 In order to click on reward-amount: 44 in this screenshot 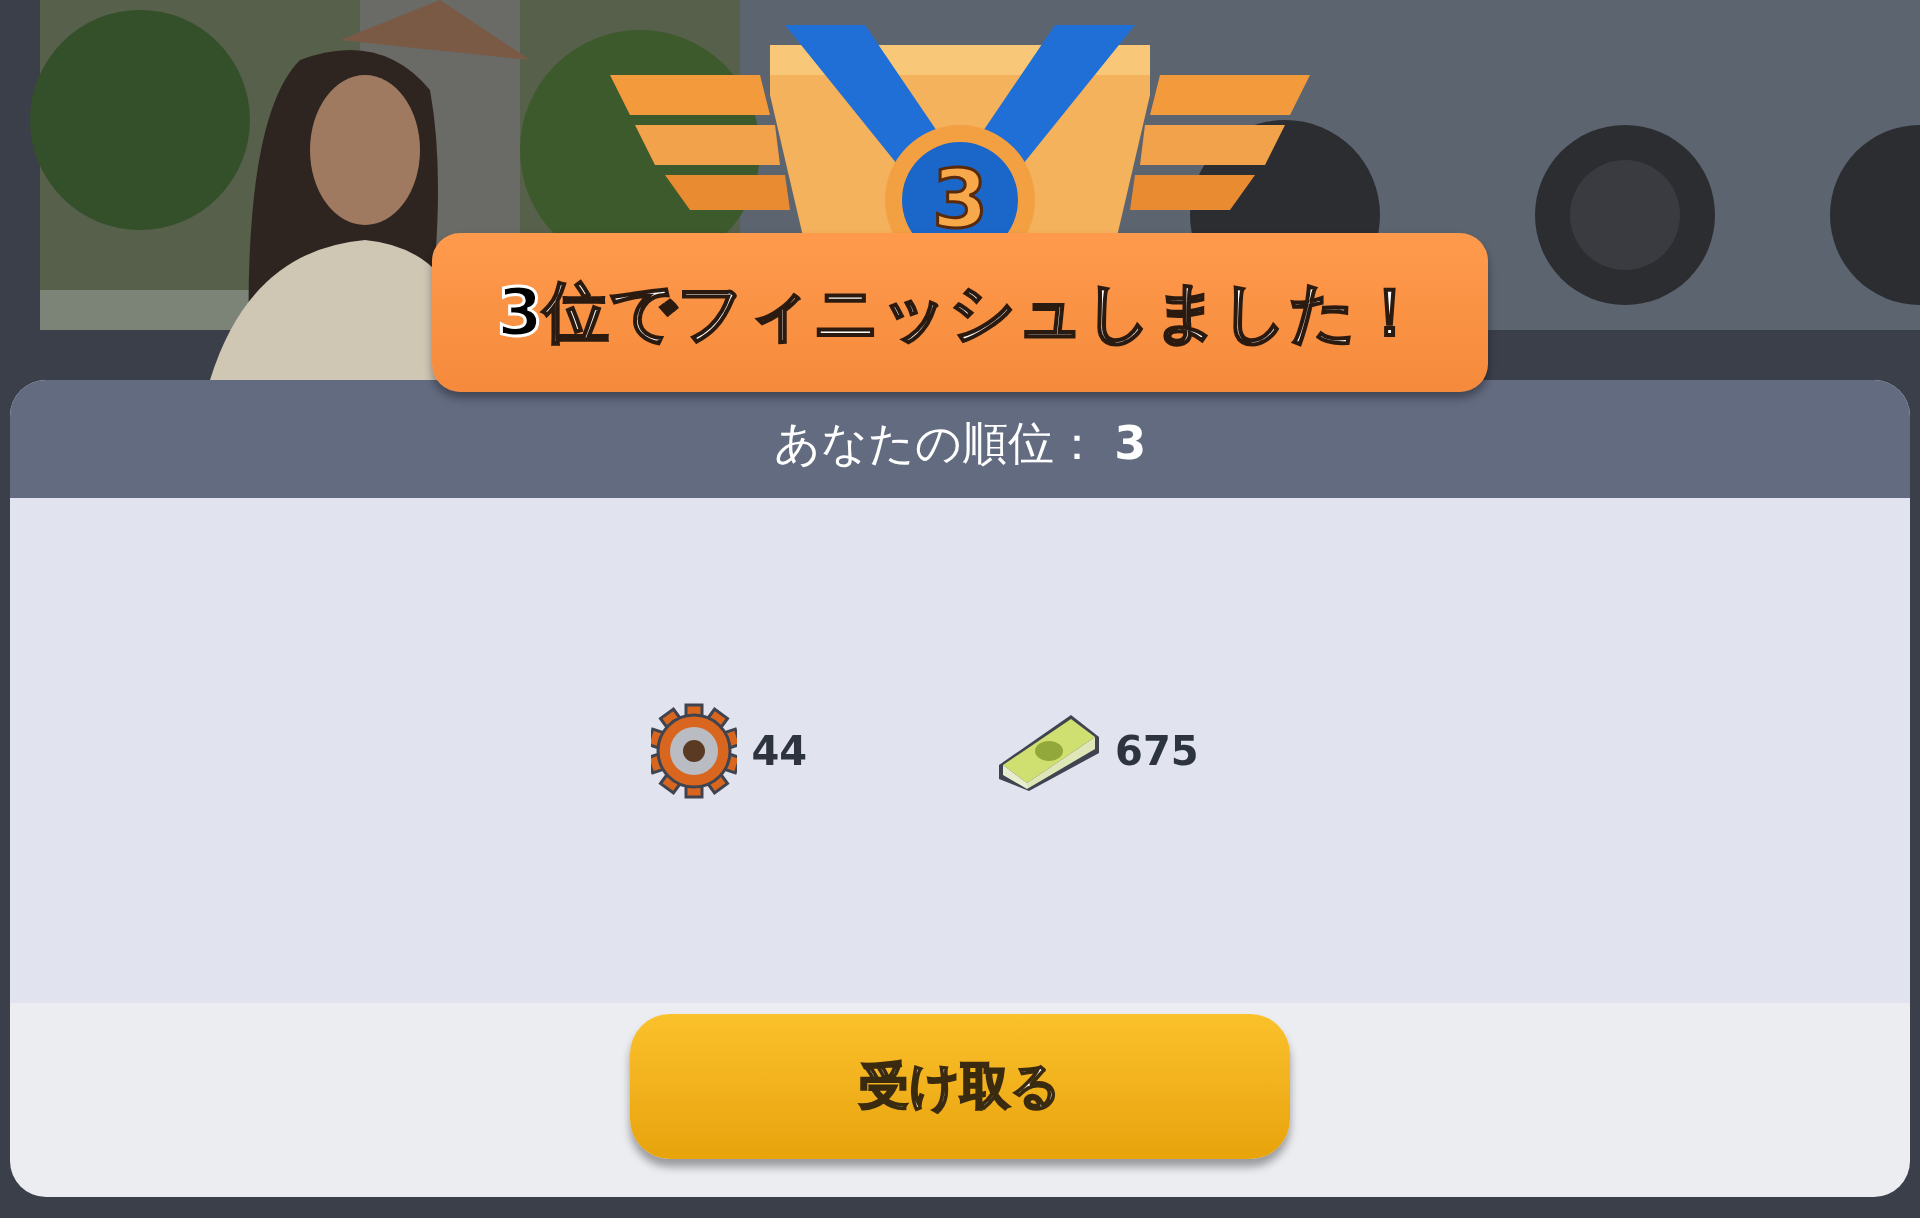, I will do `click(779, 751)`.